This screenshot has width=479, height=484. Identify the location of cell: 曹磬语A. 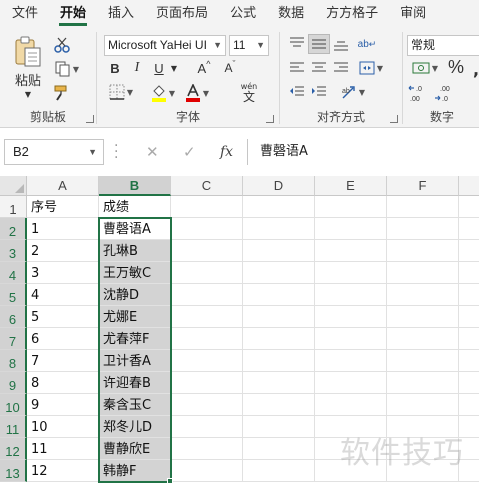
(135, 229).